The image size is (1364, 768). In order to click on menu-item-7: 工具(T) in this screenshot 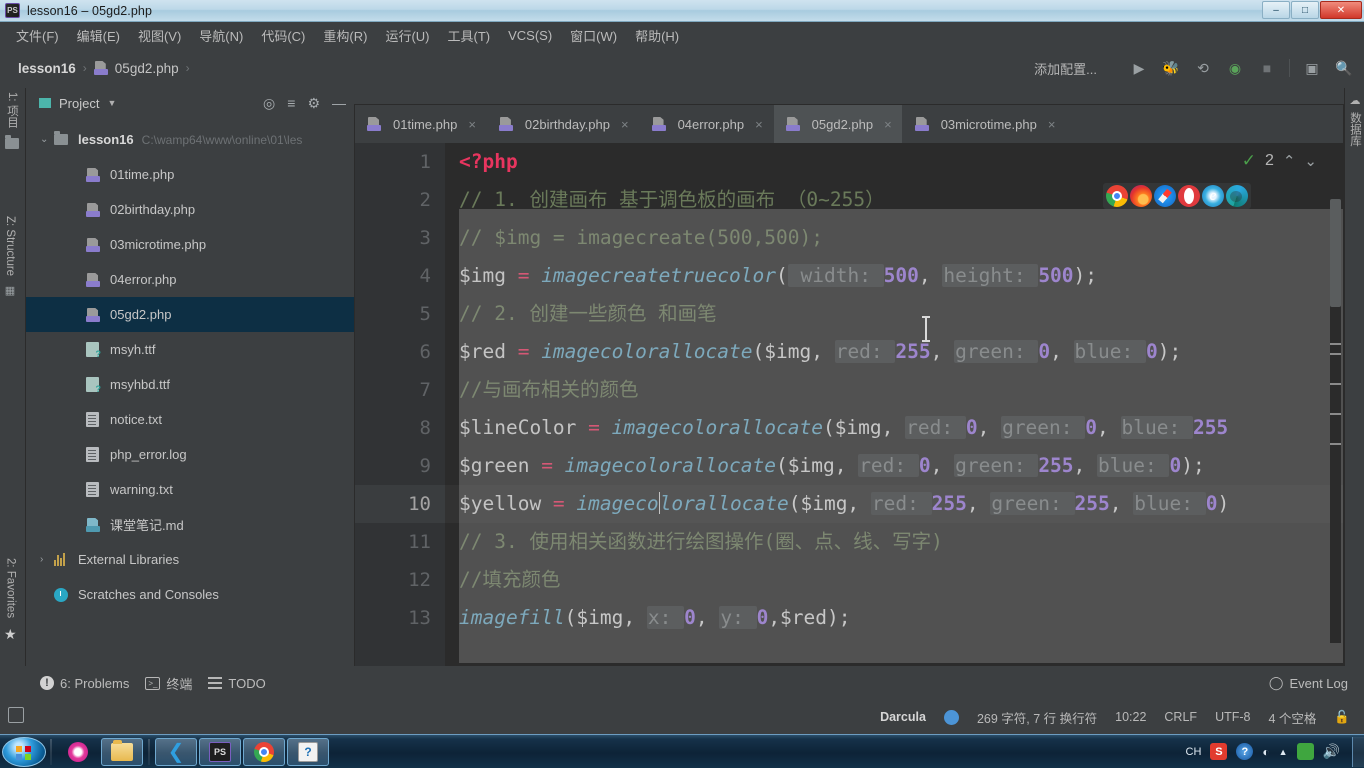, I will do `click(468, 35)`.